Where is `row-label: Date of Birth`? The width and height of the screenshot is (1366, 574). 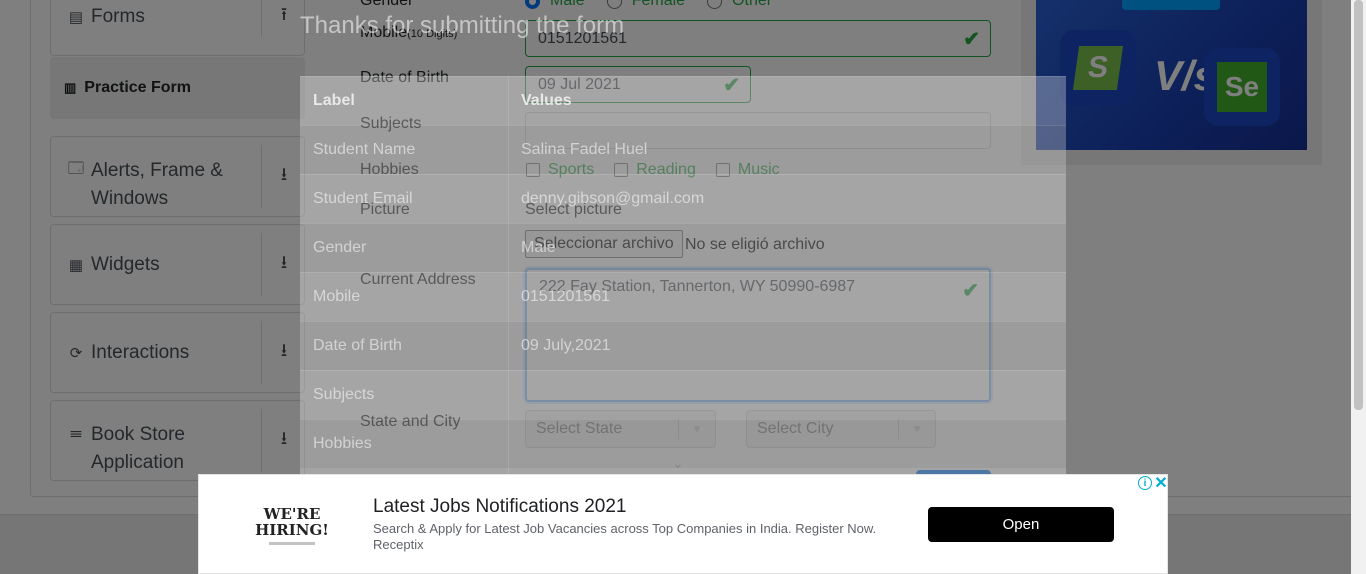
row-label: Date of Birth is located at coordinates (357, 345).